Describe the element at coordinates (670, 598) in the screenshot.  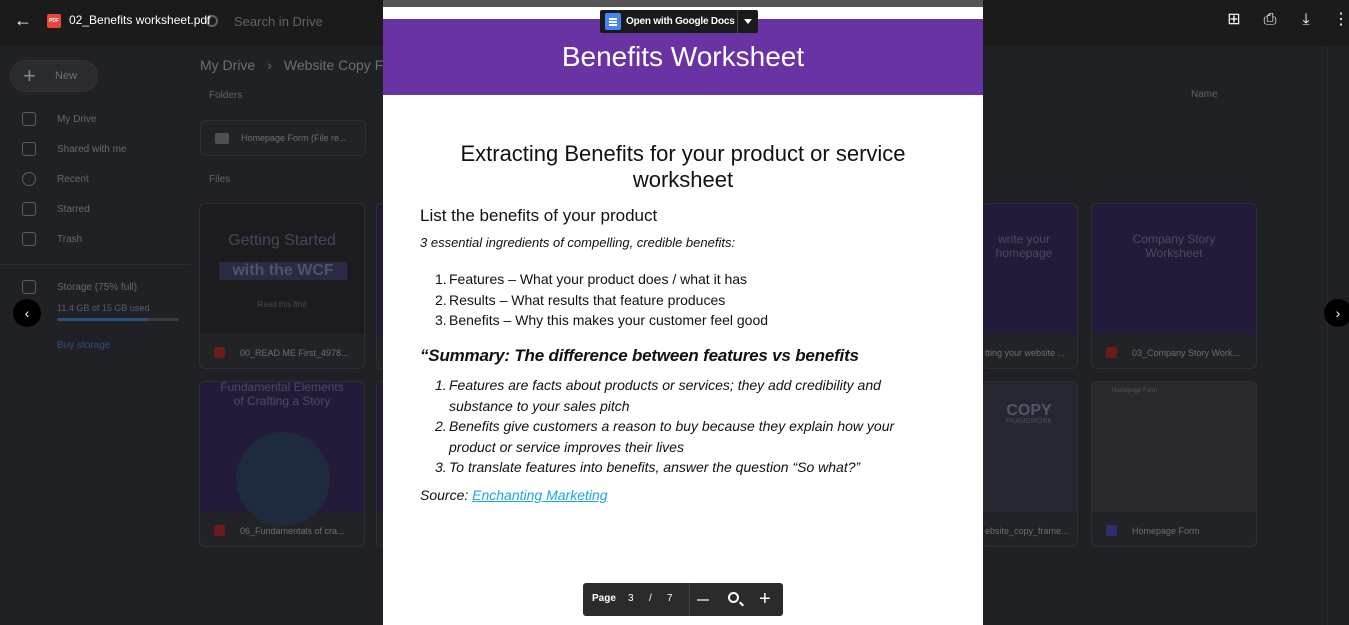
I see `total-pages: 7` at that location.